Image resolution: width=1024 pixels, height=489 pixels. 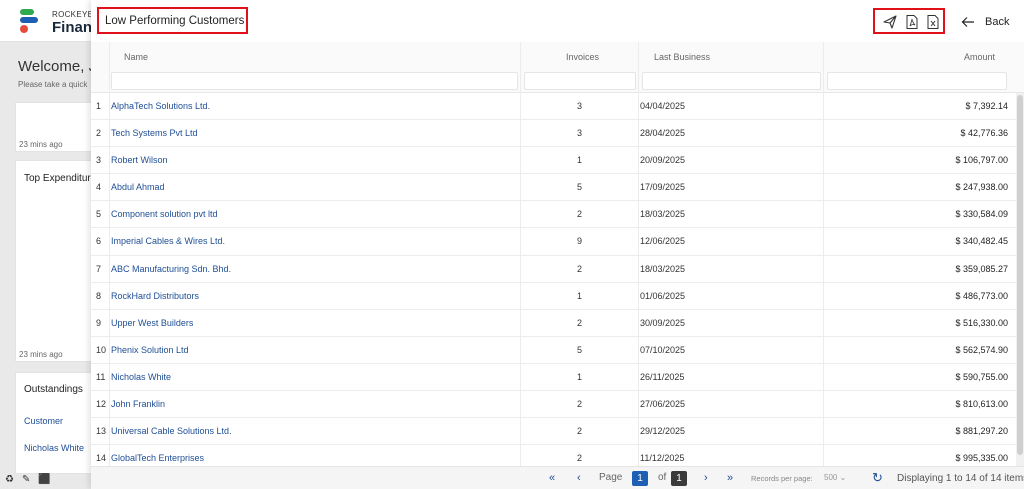 What do you see at coordinates (171, 431) in the screenshot?
I see `customer-name-link: Universal Cable Solutions Ltd.` at bounding box center [171, 431].